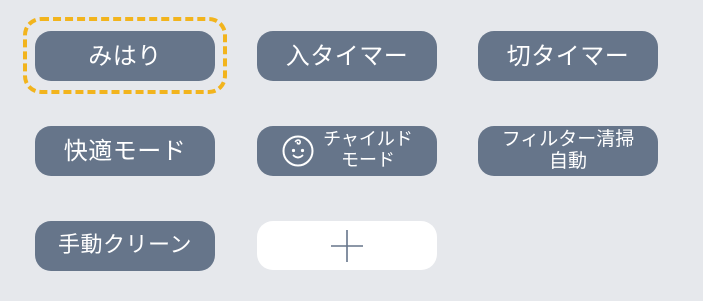 The width and height of the screenshot is (703, 301). I want to click on manual-clean-label: 手動クリーン, so click(125, 245).